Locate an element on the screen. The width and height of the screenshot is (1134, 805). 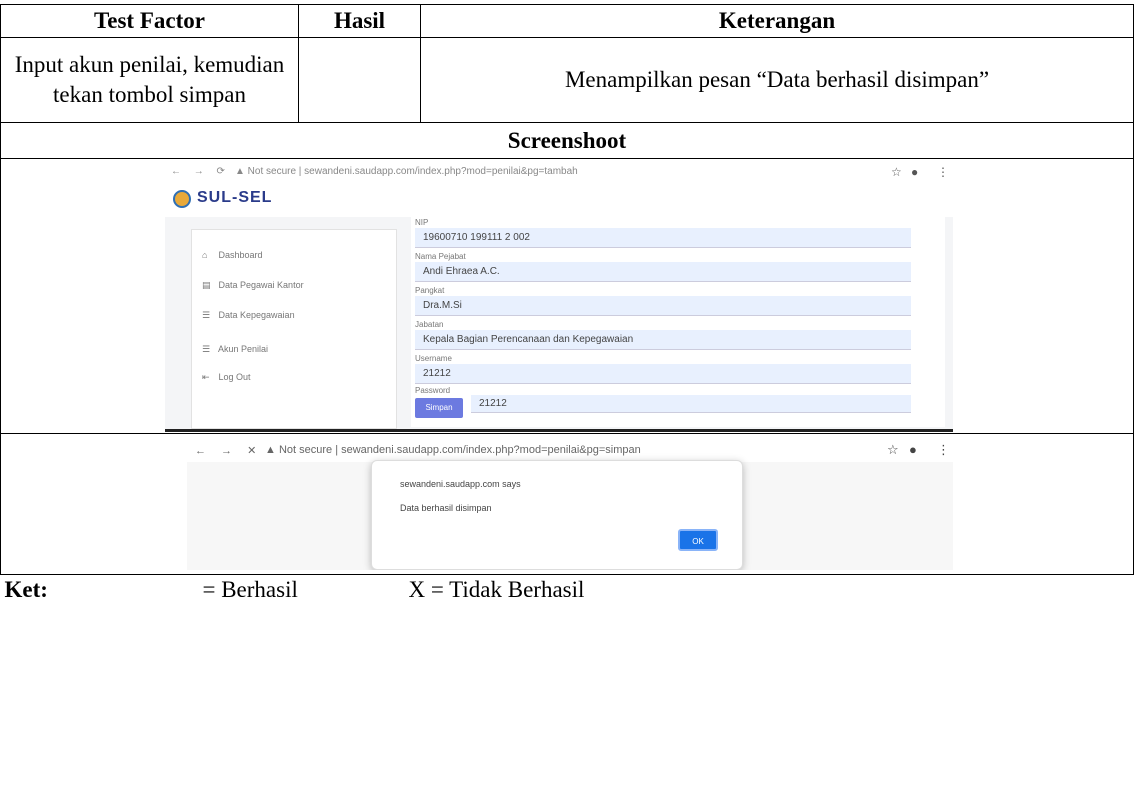
screenshot-heading-row: Screenshoot is located at coordinates (567, 140).